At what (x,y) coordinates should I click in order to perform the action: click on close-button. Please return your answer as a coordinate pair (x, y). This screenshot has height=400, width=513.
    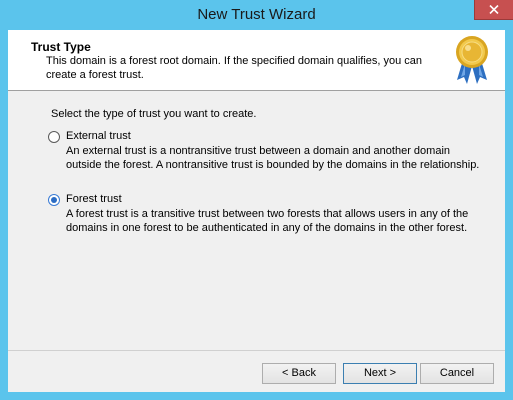
    Looking at the image, I should click on (493, 10).